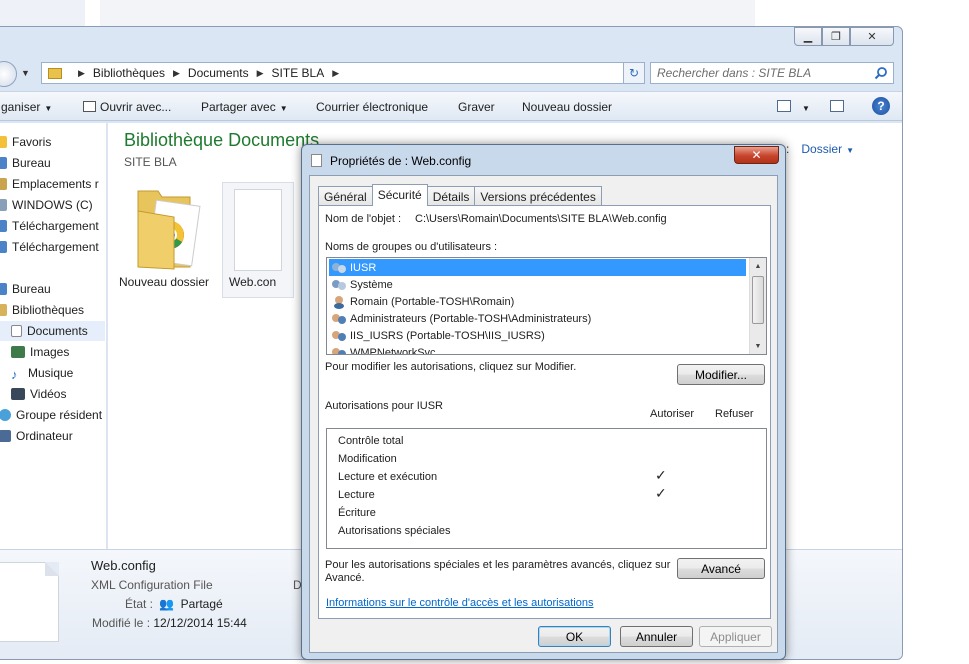 Image resolution: width=969 pixels, height=664 pixels. I want to click on nav-documents: Documents, so click(52, 331).